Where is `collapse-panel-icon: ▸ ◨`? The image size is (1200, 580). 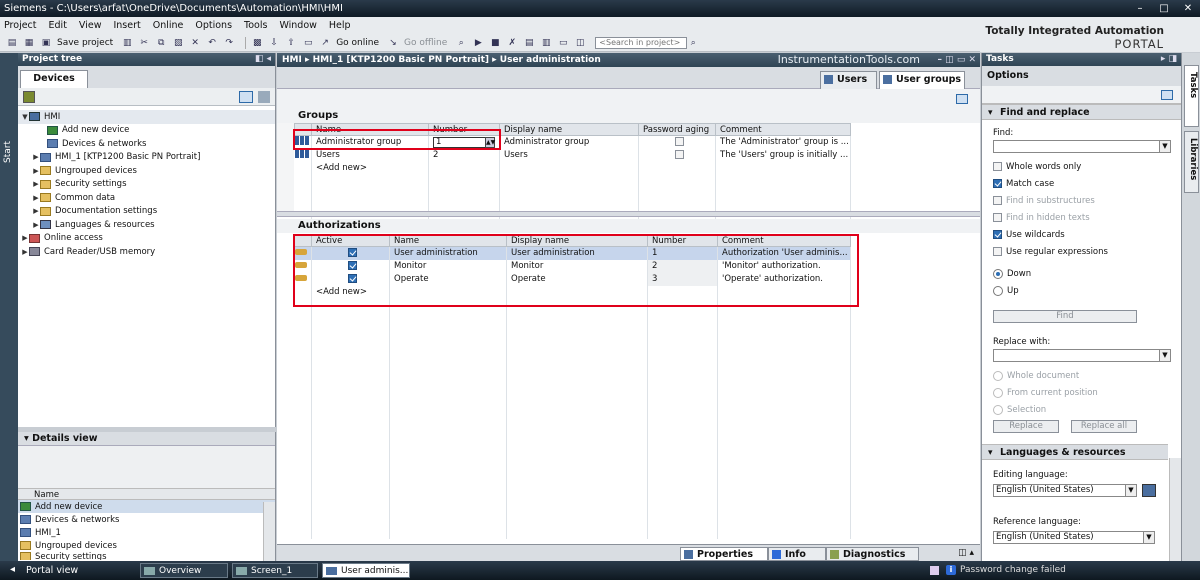 collapse-panel-icon: ▸ ◨ is located at coordinates (1169, 59).